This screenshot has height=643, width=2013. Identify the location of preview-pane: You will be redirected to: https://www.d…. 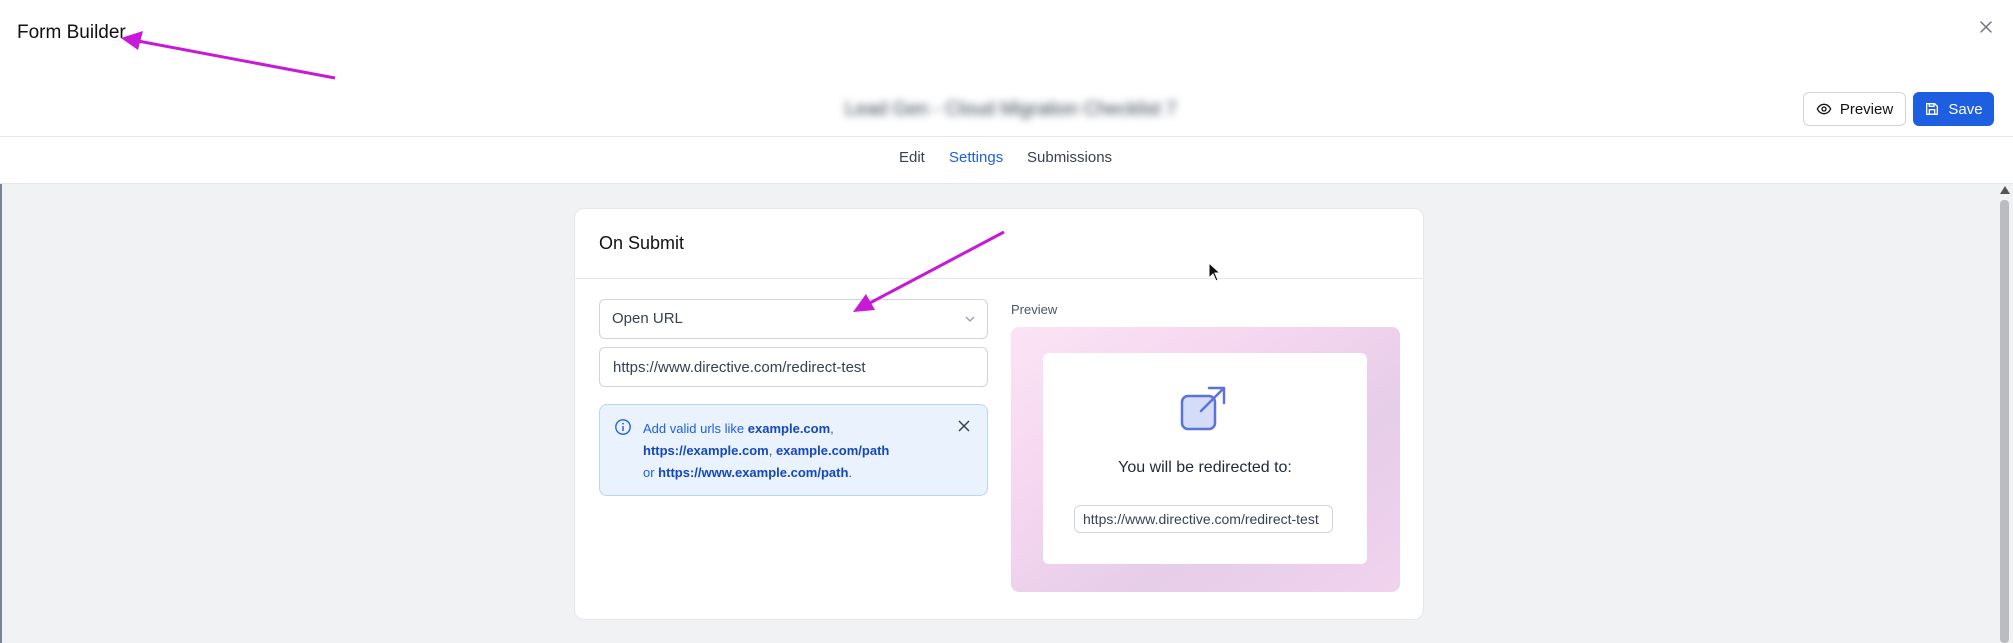
(1205, 459).